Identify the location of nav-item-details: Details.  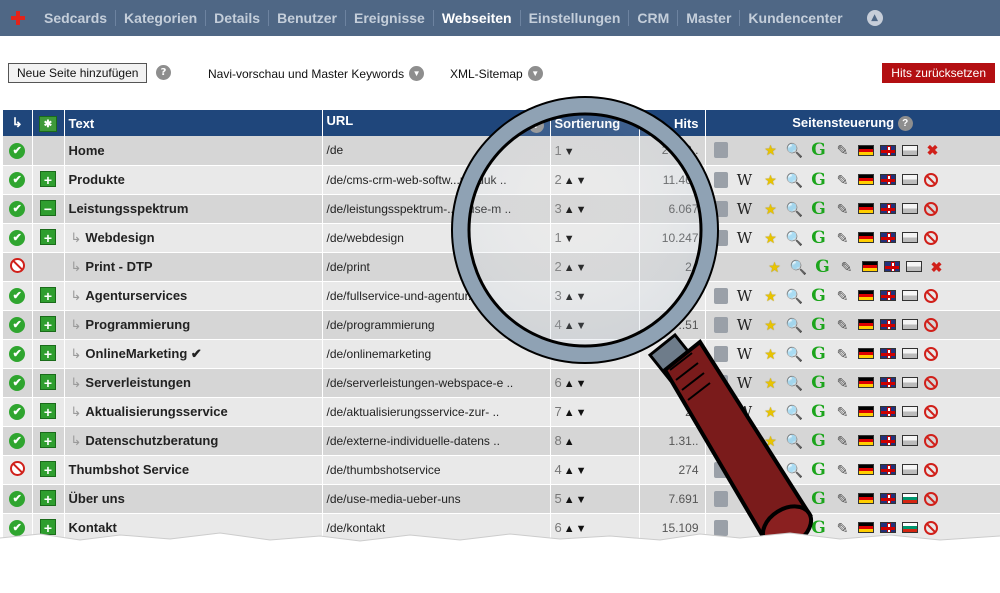
(236, 18).